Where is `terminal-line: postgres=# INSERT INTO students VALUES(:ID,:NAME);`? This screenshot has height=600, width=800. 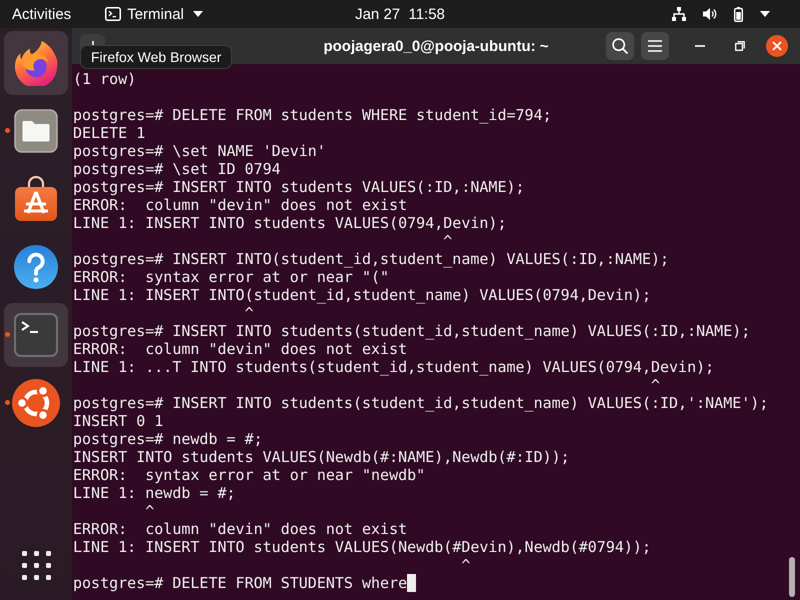
terminal-line: postgres=# INSERT INTO students VALUES(:ID,:NAME); is located at coordinates (299, 187).